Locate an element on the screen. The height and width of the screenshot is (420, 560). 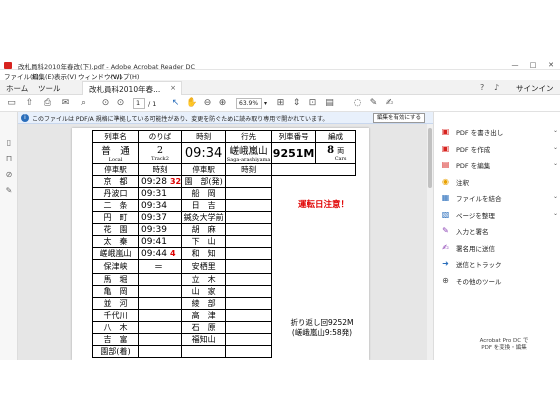
tool-item: ▧ ページを整理 ⌄ is located at coordinates (499, 214).